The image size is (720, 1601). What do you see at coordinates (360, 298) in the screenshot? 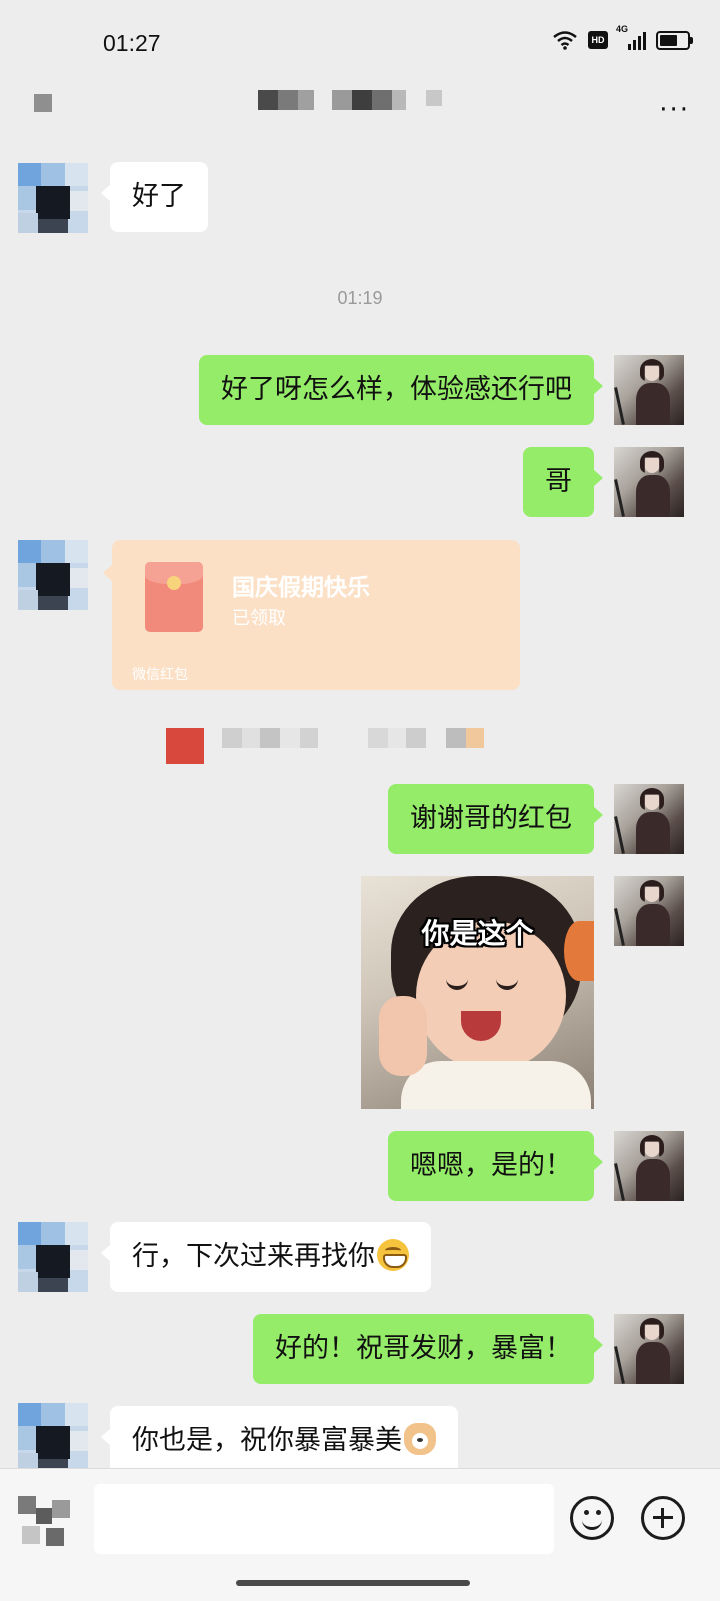
I see `message-timestamp: 01:19` at bounding box center [360, 298].